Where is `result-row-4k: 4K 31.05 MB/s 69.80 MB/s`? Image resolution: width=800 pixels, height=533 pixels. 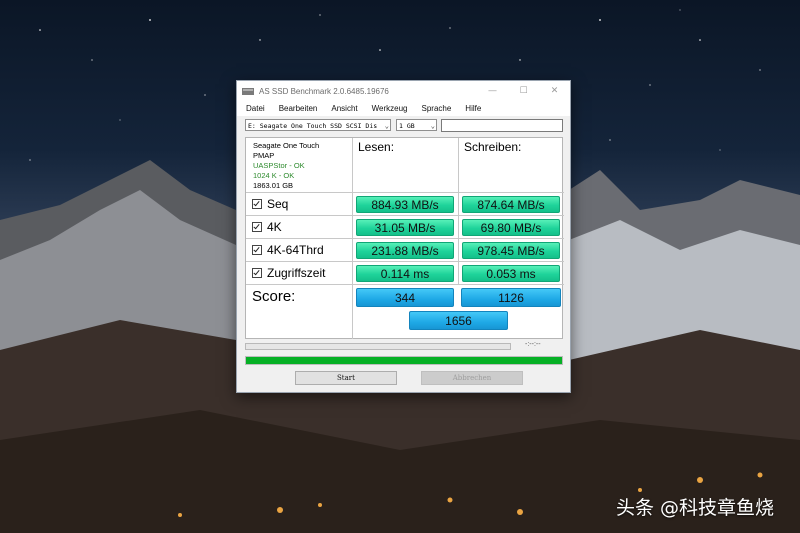
result-row-4k: 4K 31.05 MB/s 69.80 MB/s is located at coordinates (405, 227).